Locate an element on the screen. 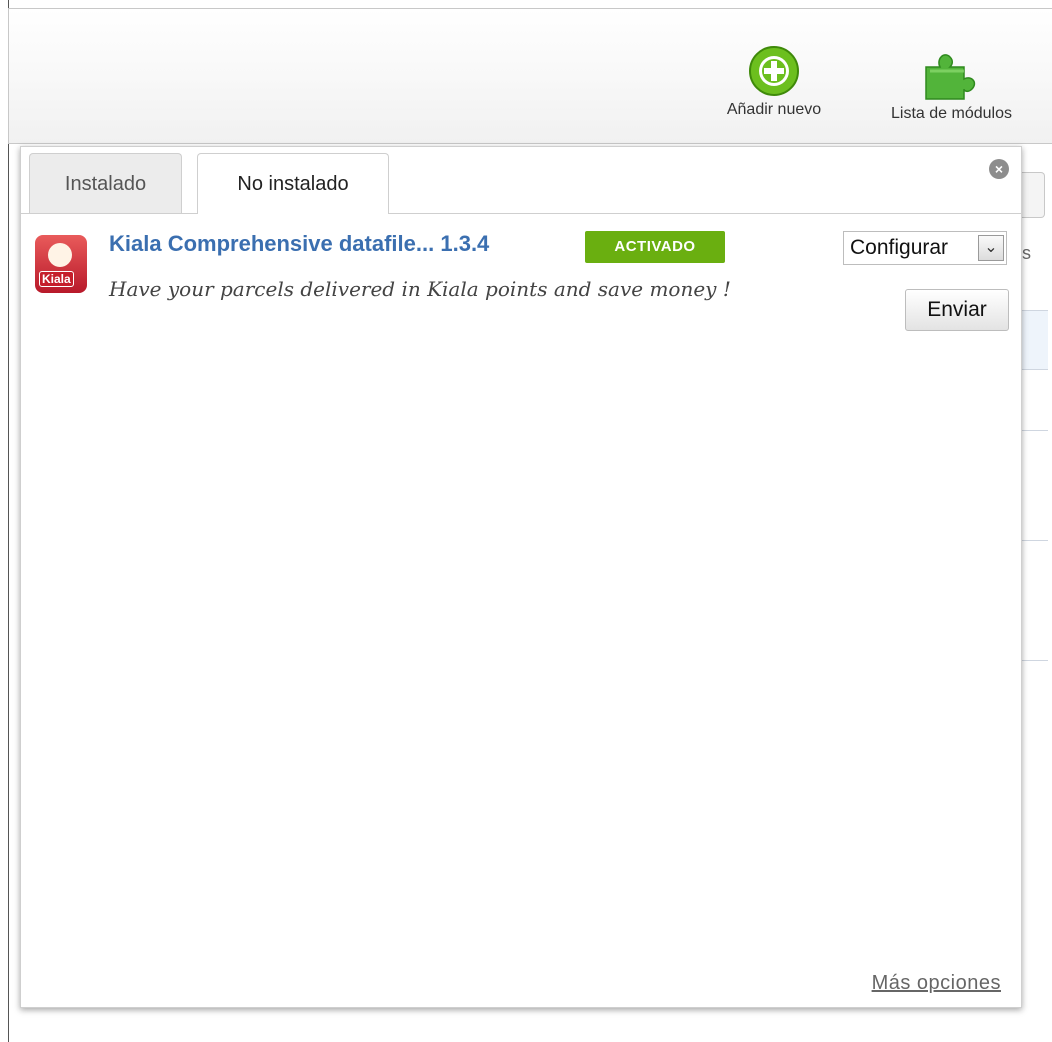  toolbar: Añadir nuevo Lista de módulos is located at coordinates (530, 76).